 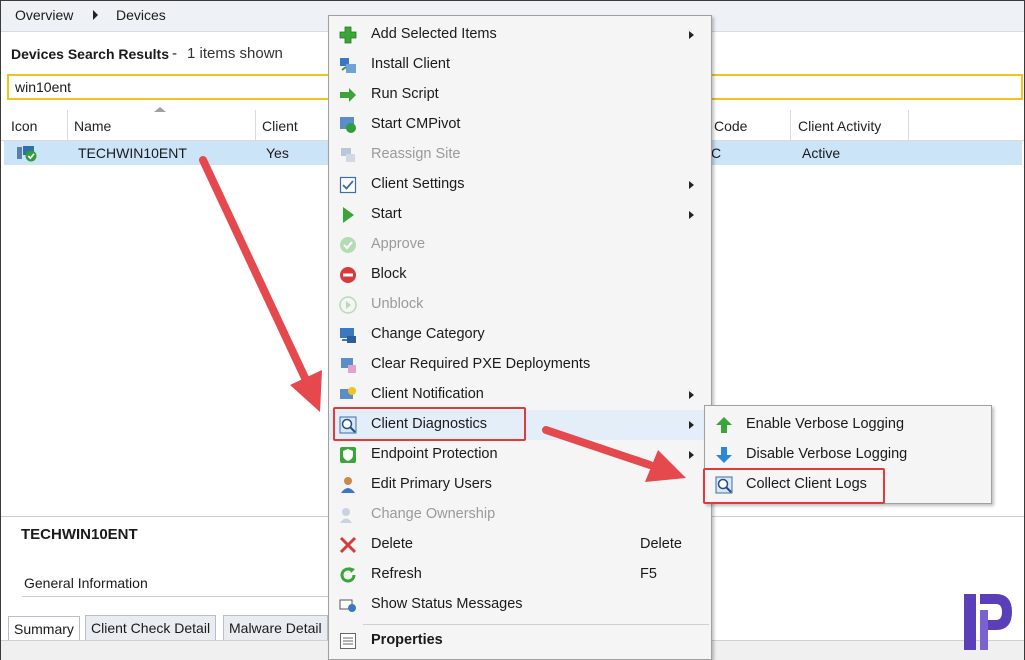 I want to click on breadcrumb-devices: Devices, so click(x=141, y=15).